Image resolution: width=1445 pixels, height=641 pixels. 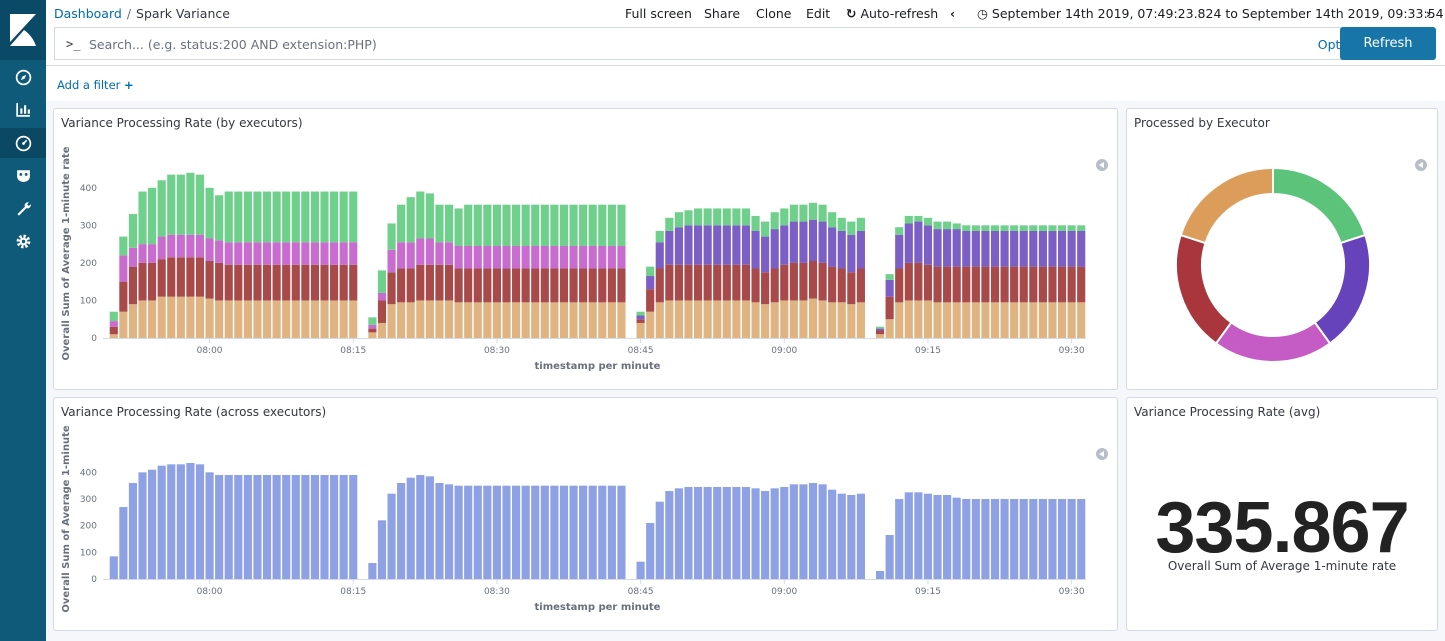 I want to click on sidebar-item-management, so click(x=23, y=241).